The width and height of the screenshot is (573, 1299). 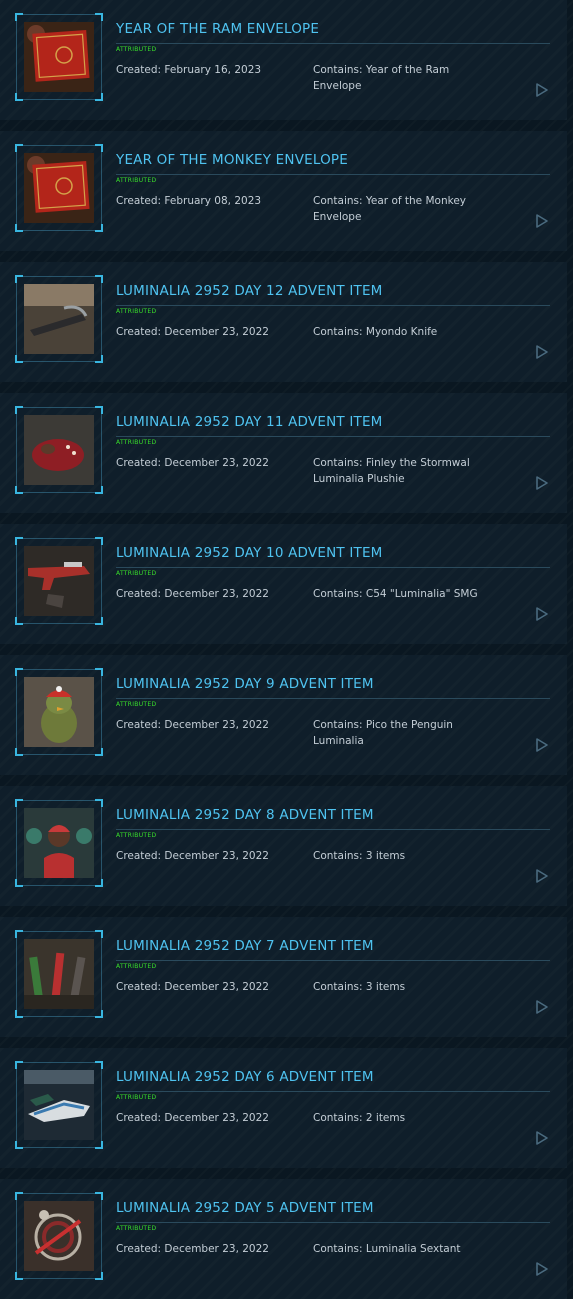 What do you see at coordinates (249, 553) in the screenshot?
I see `item-title: LUMINALIA 2952 DAY 10 ADVENT ITEM` at bounding box center [249, 553].